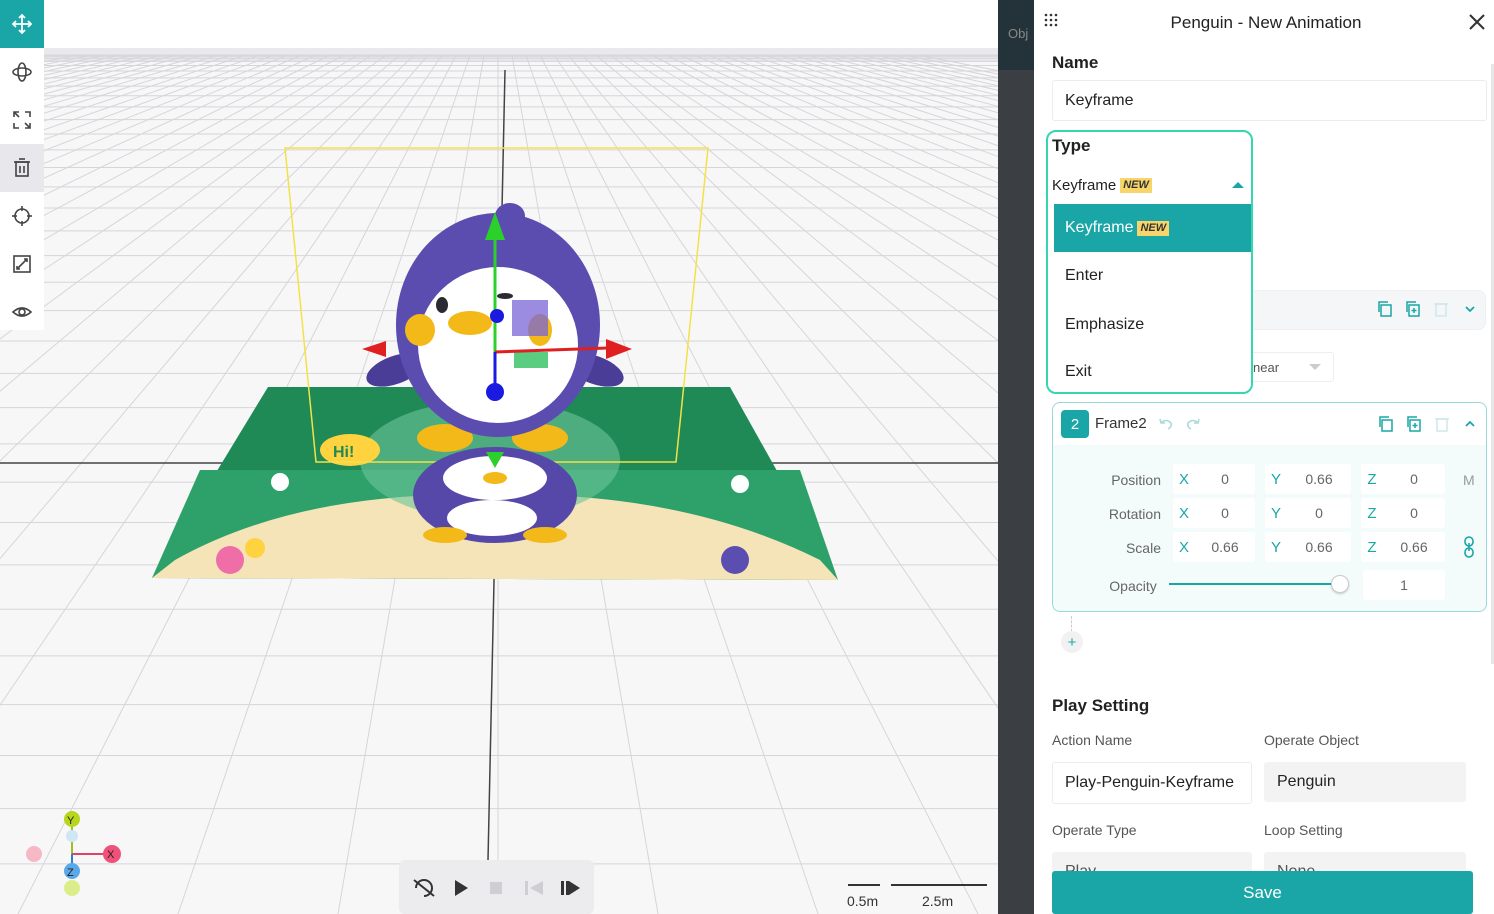  I want to click on panel-title: Penguin - New Animation, so click(1266, 22).